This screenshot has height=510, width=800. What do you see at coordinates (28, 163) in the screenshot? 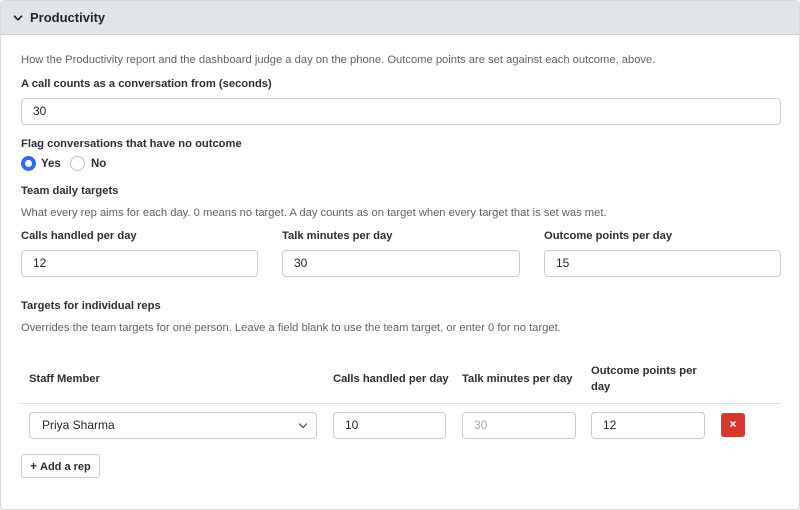
I see `radio-yes` at bounding box center [28, 163].